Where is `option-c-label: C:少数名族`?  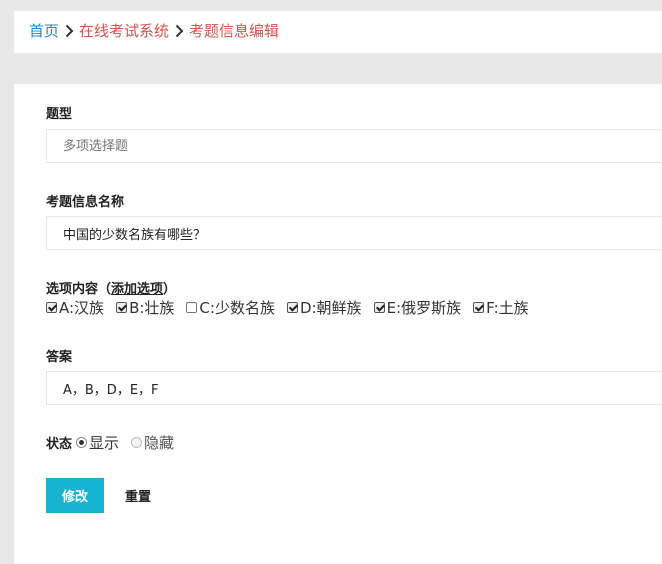
option-c-label: C:少数名族 is located at coordinates (237, 308).